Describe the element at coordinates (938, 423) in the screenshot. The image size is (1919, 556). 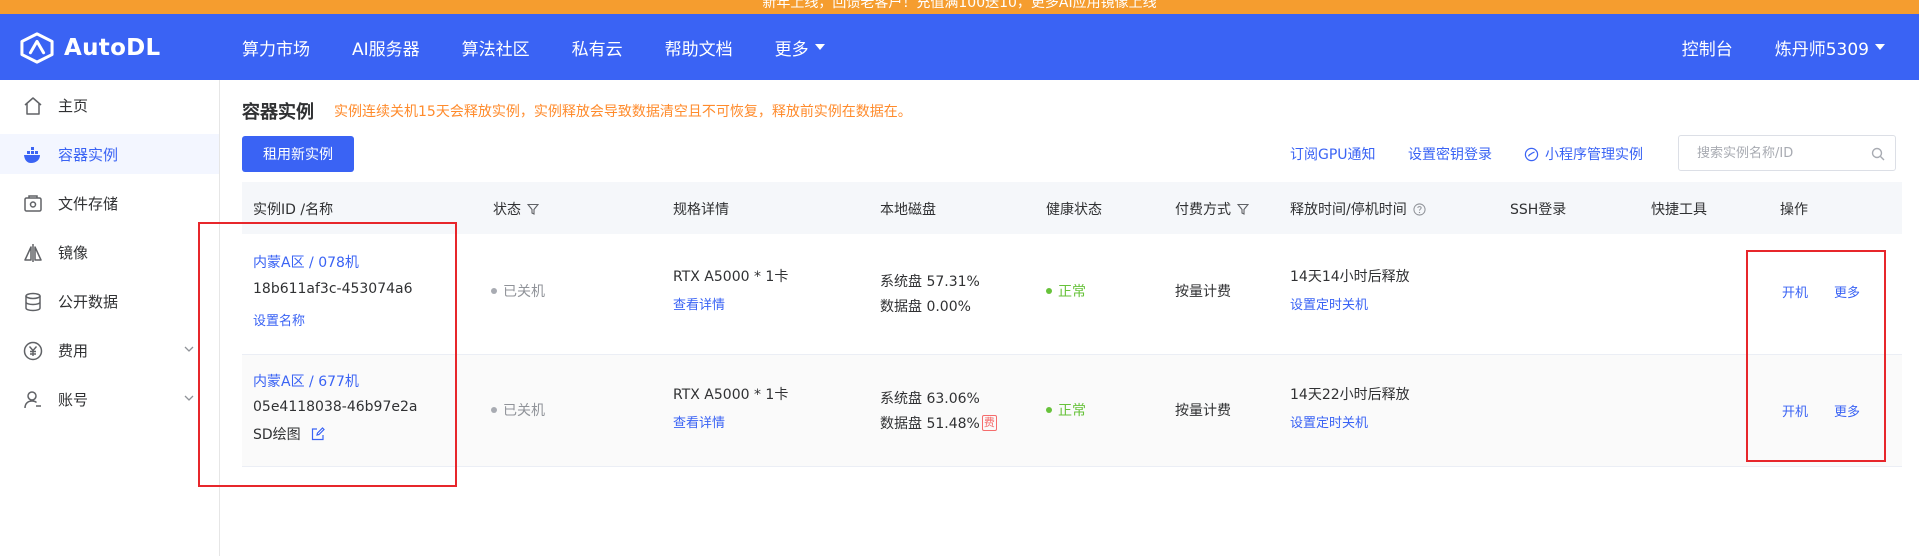
I see `data-disk-usage: 数据盘 51.48% 费` at that location.